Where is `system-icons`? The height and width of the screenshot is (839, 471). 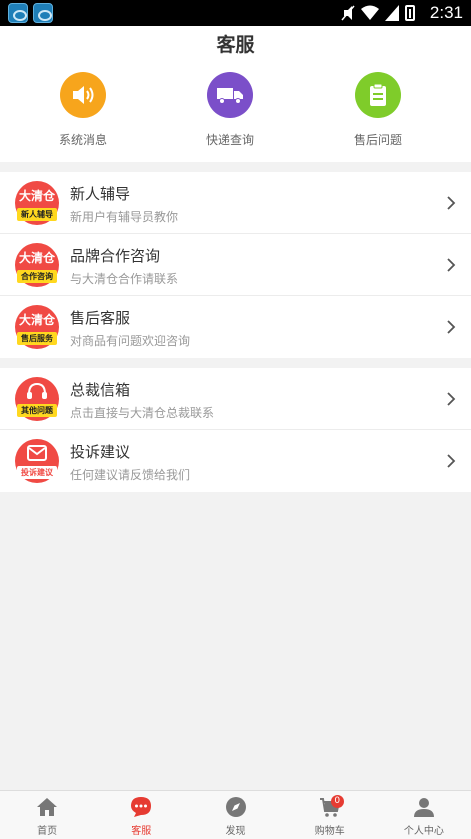
system-icons is located at coordinates (378, 13).